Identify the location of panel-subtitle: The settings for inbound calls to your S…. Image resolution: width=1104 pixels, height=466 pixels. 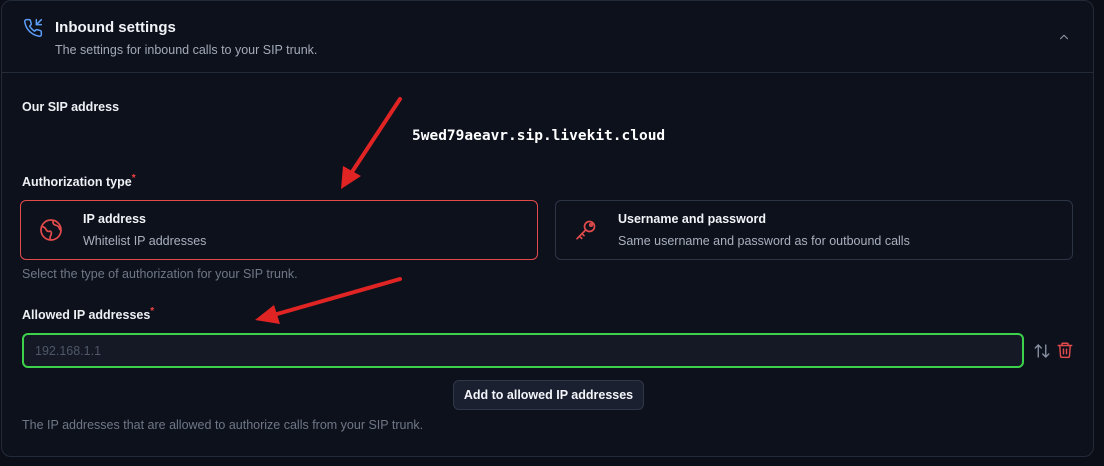
(186, 50).